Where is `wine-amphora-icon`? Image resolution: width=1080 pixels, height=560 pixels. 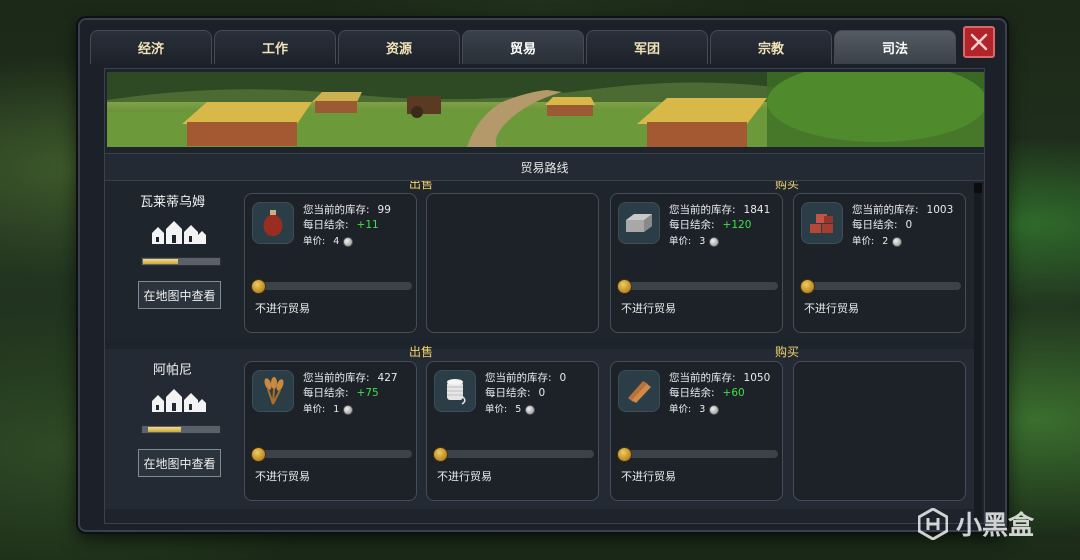
wine-amphora-icon is located at coordinates (273, 223).